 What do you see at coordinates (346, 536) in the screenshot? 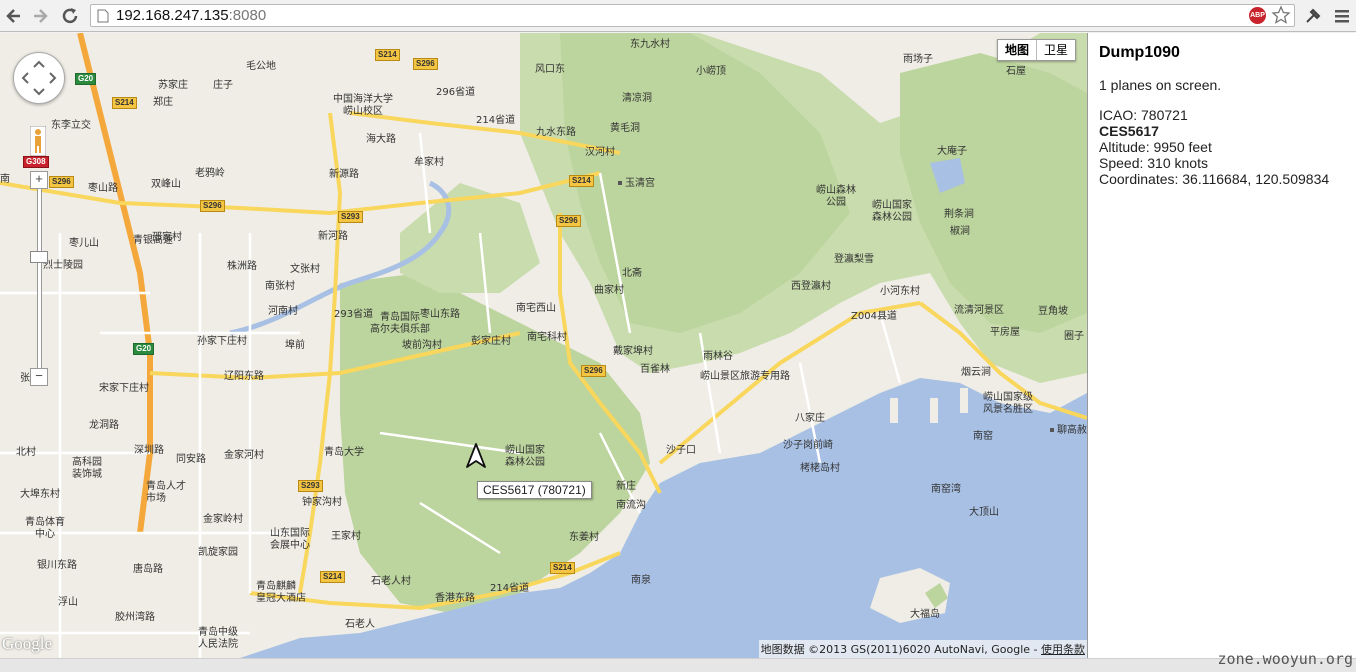
I see `map-label: 王家村` at bounding box center [346, 536].